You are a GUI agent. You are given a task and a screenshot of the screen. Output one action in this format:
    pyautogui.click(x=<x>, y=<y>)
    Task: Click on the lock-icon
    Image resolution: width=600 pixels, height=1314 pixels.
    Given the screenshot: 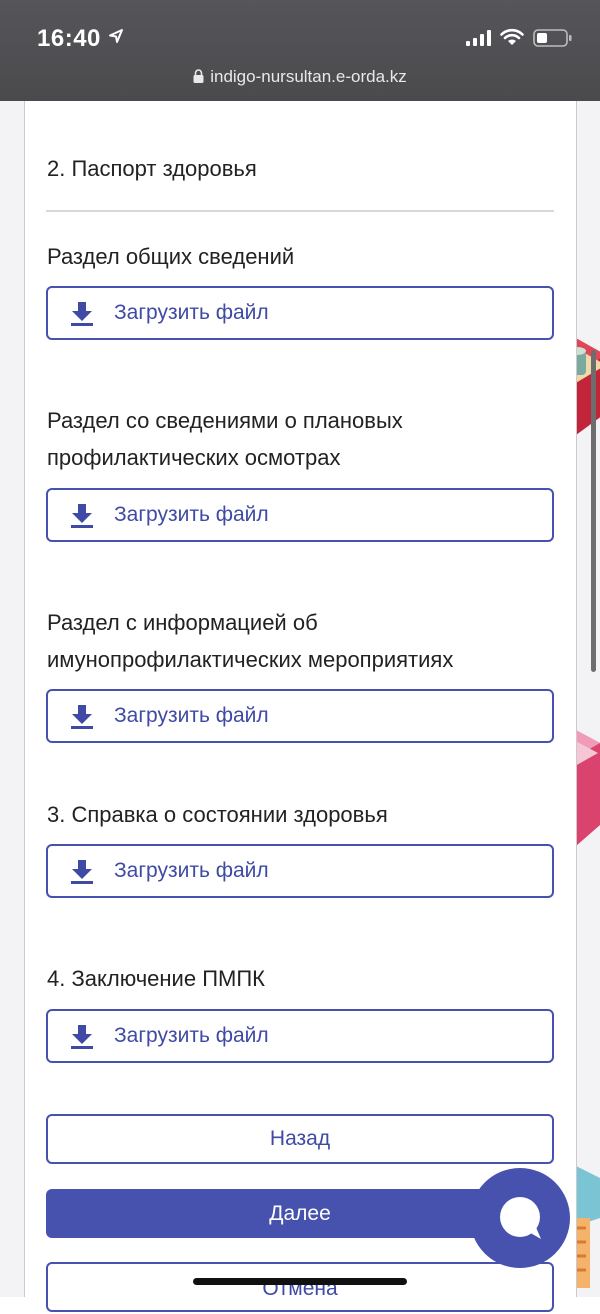 What is the action you would take?
    pyautogui.click(x=198, y=78)
    